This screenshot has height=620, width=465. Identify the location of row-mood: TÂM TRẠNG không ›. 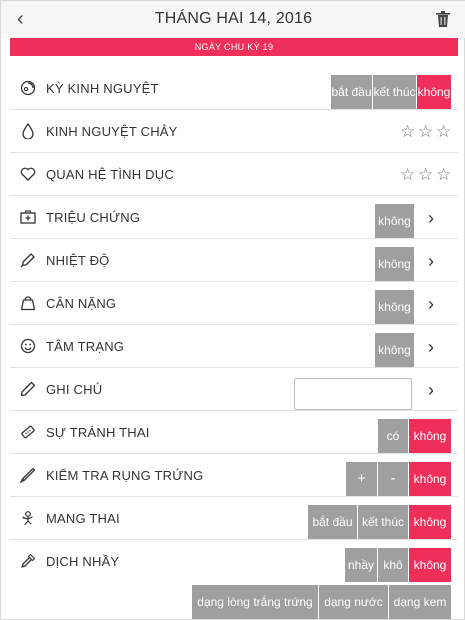
(234, 346).